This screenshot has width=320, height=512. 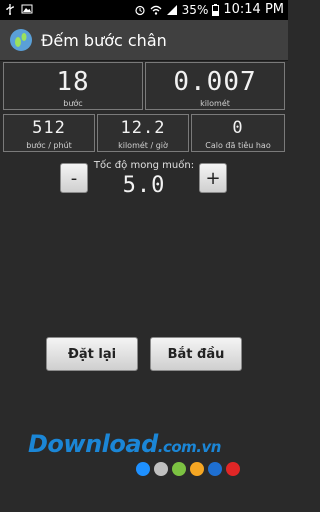 I want to click on clock: 10:14 PM, so click(x=253, y=9).